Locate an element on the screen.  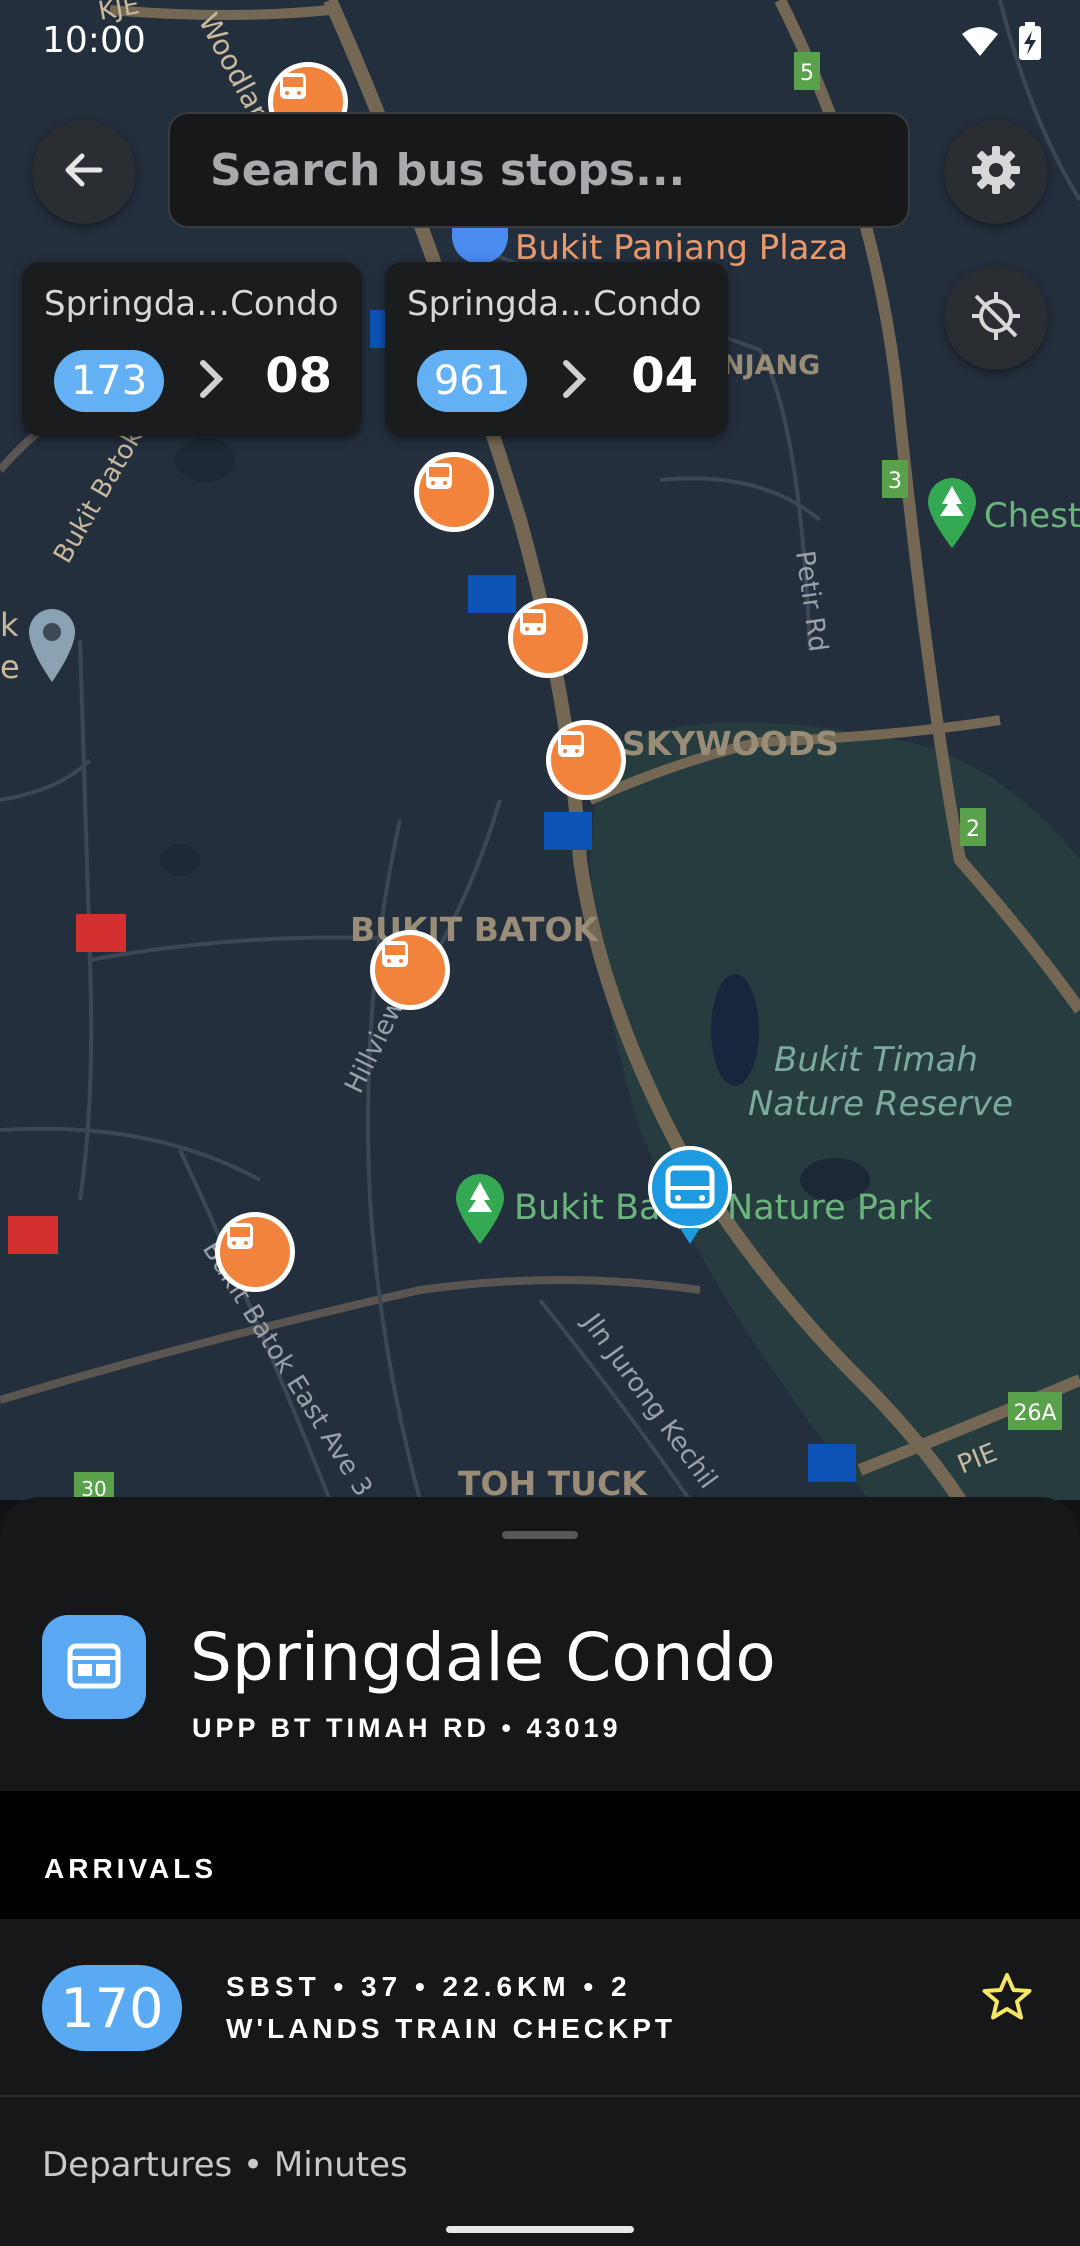
stop-name: Springdale Condo is located at coordinates (483, 1657).